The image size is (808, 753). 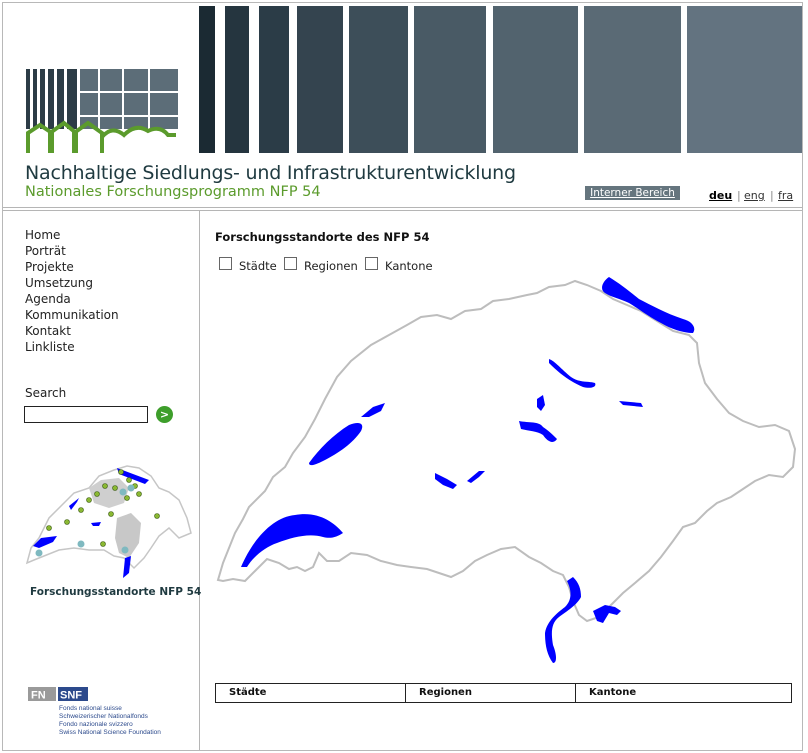 What do you see at coordinates (46, 393) in the screenshot?
I see `search-label: Search` at bounding box center [46, 393].